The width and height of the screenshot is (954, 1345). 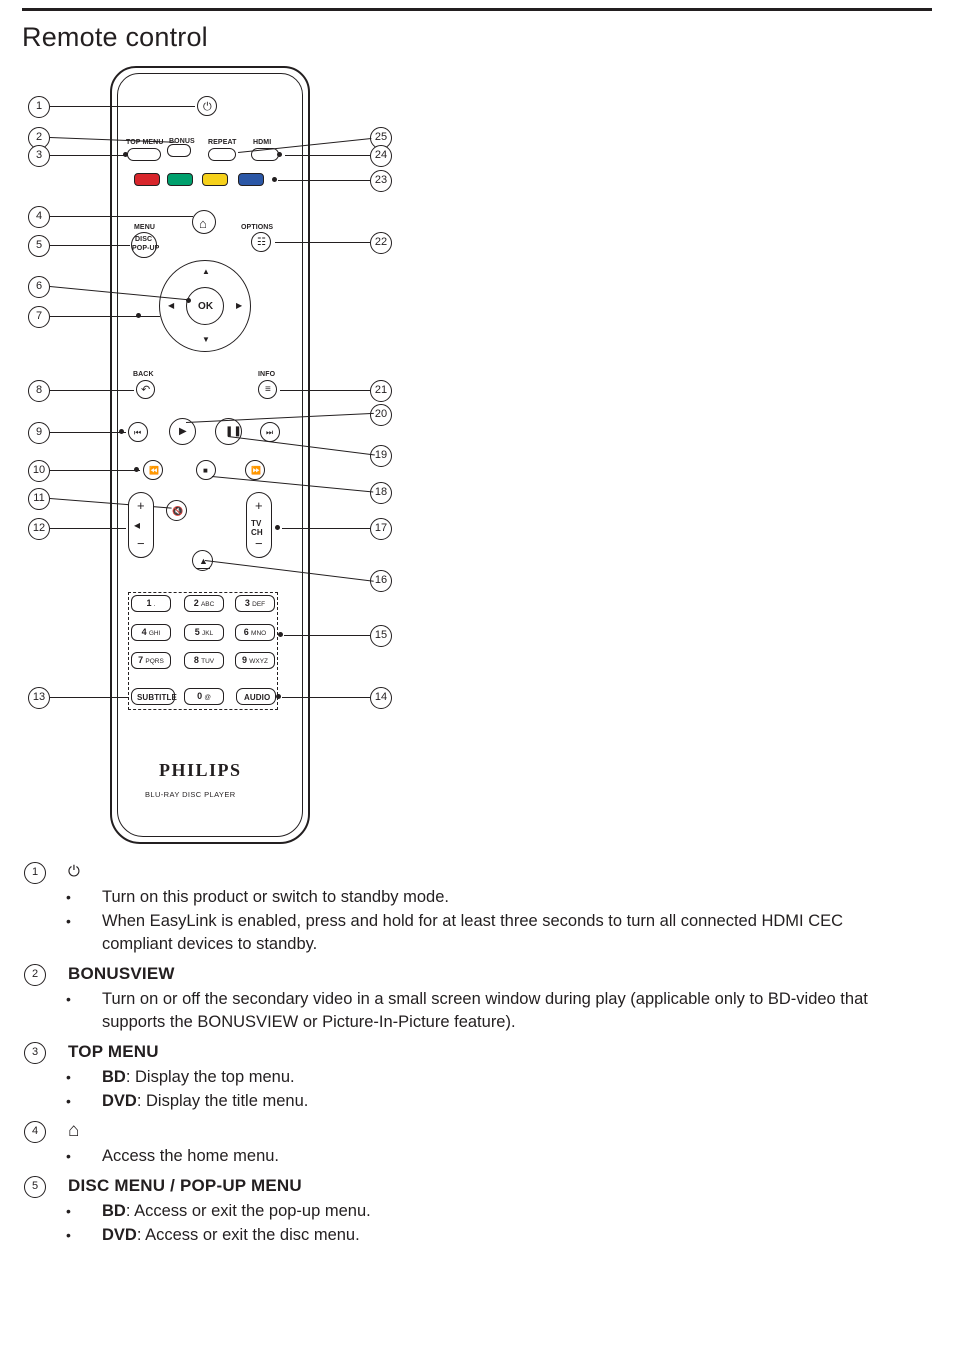 I want to click on popup-label: POP-UP, so click(x=146, y=248).